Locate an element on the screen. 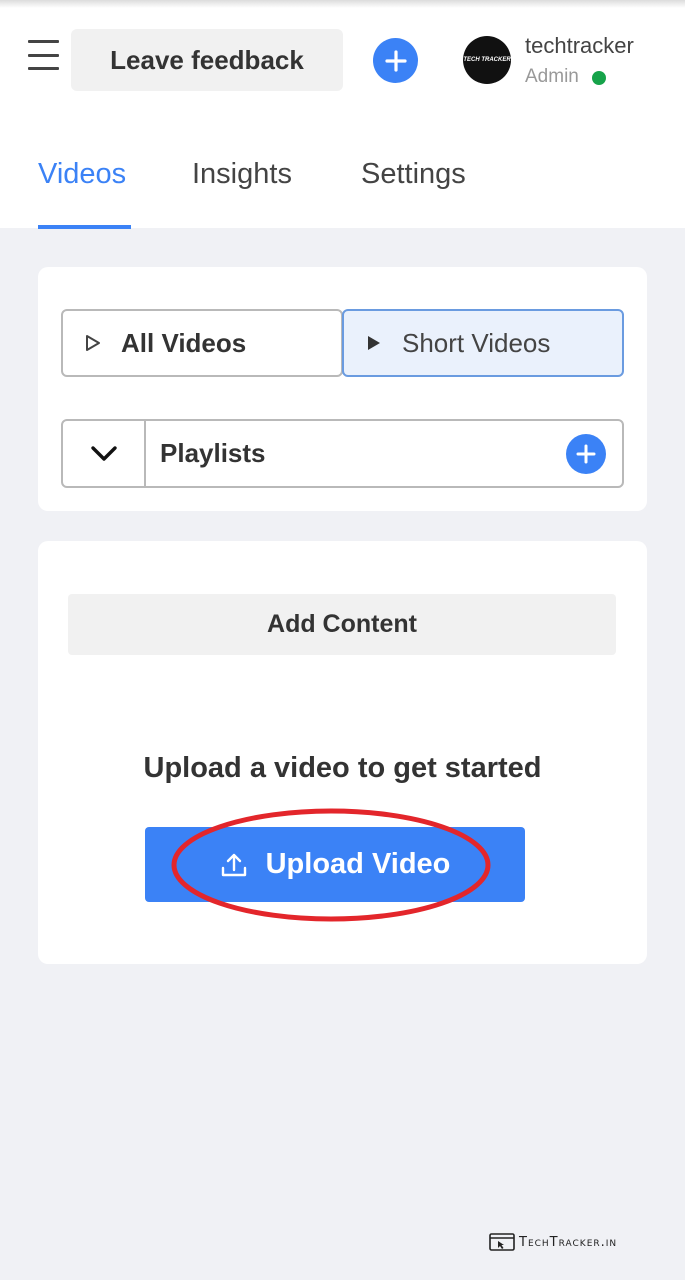  watermark-text: TechTracker.in is located at coordinates (568, 1242).